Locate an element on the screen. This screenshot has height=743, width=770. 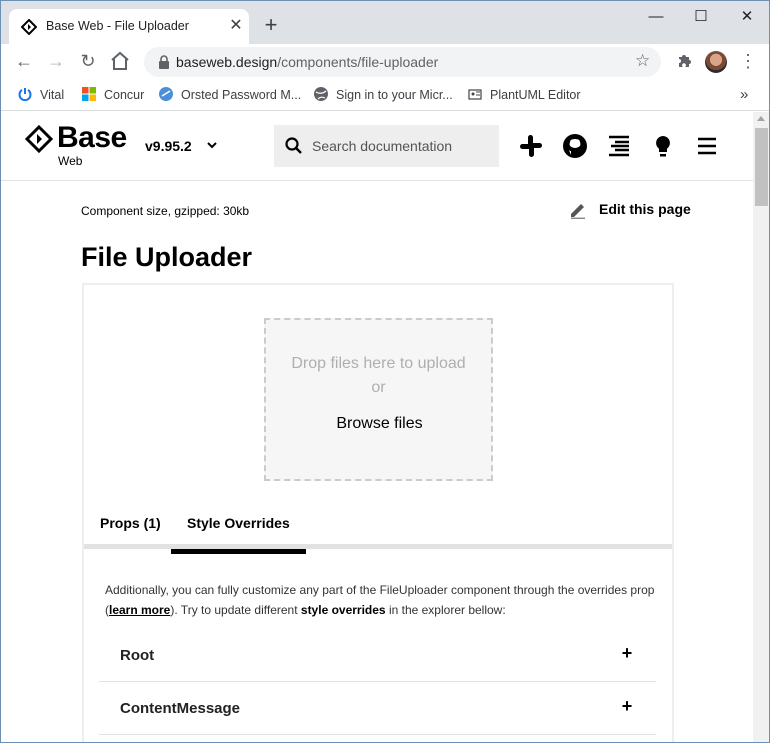
edit-page-label: Edit this page is located at coordinates (645, 209).